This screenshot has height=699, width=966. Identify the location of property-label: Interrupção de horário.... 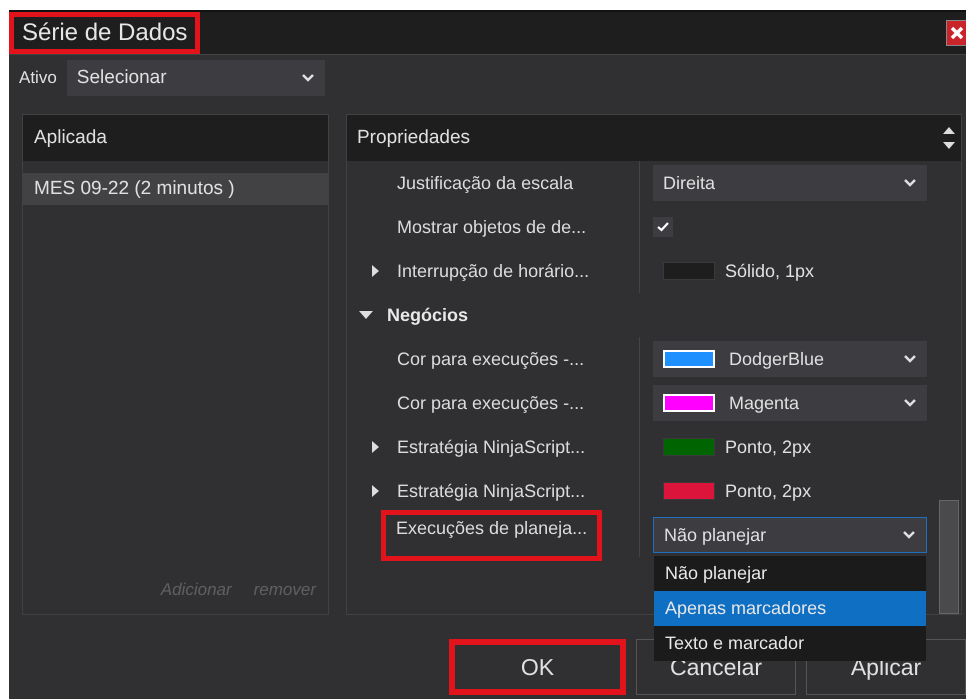
(493, 271).